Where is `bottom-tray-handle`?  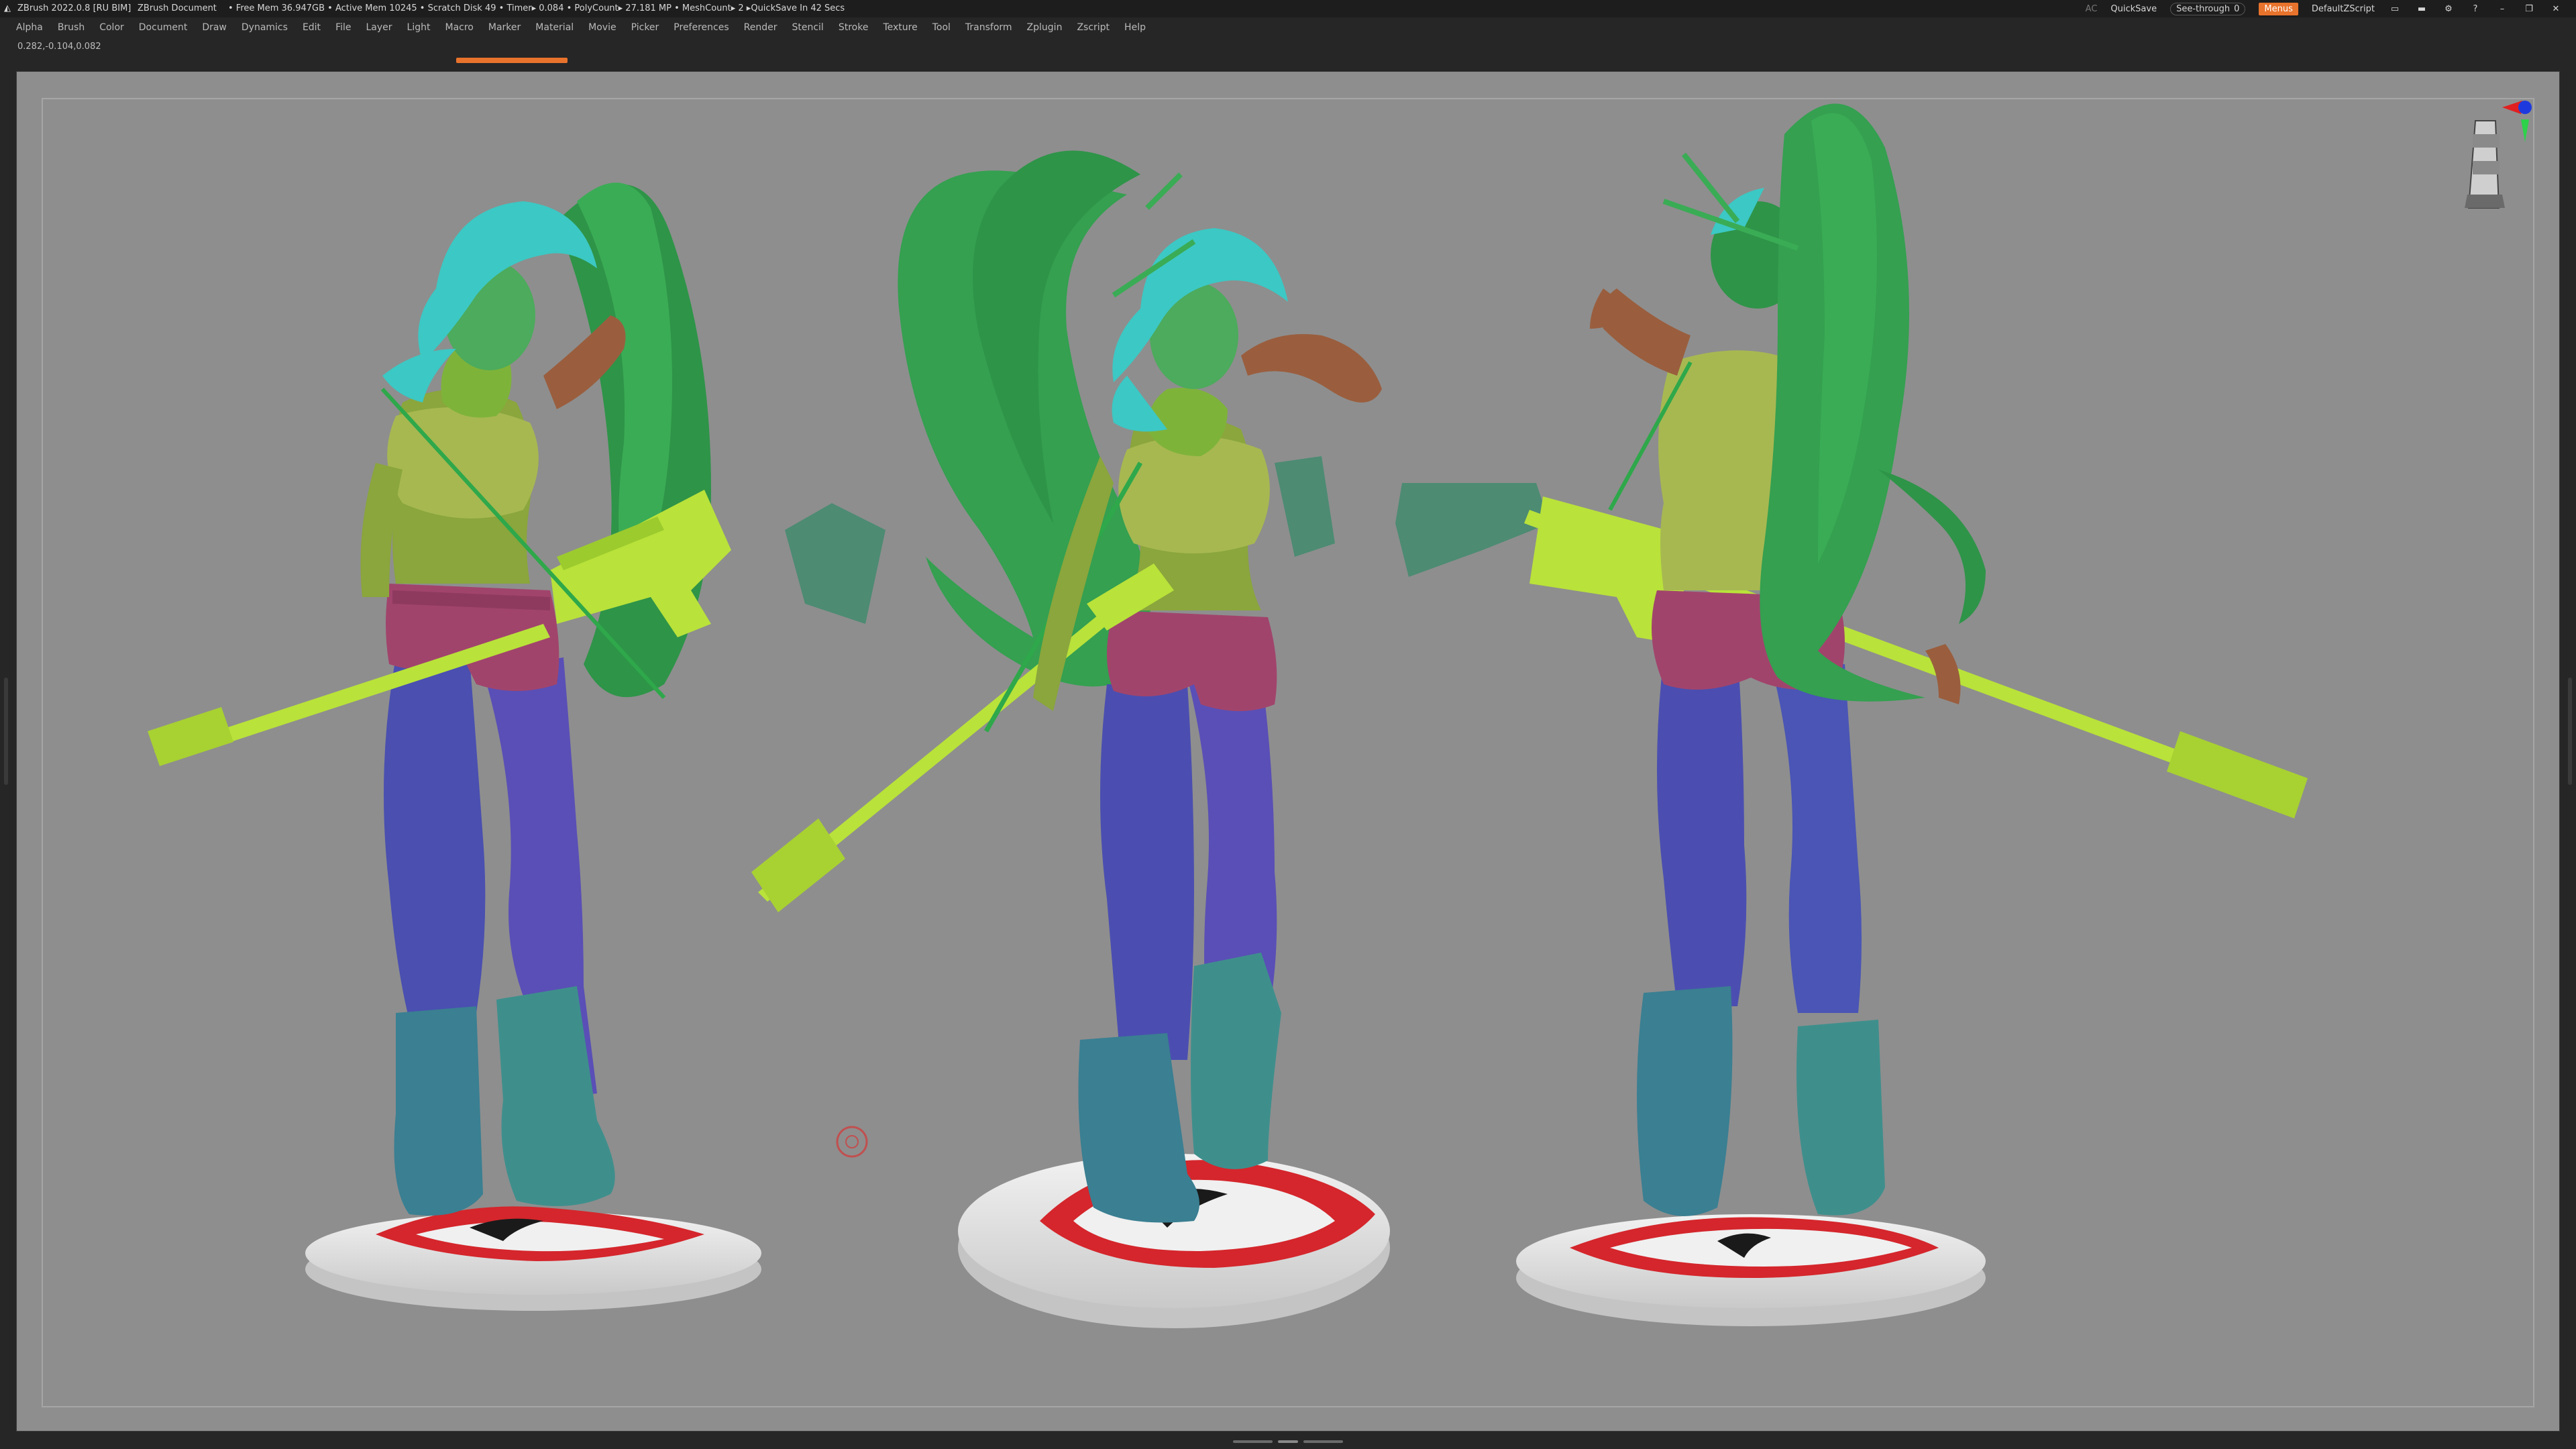
bottom-tray-handle is located at coordinates (1288, 1442).